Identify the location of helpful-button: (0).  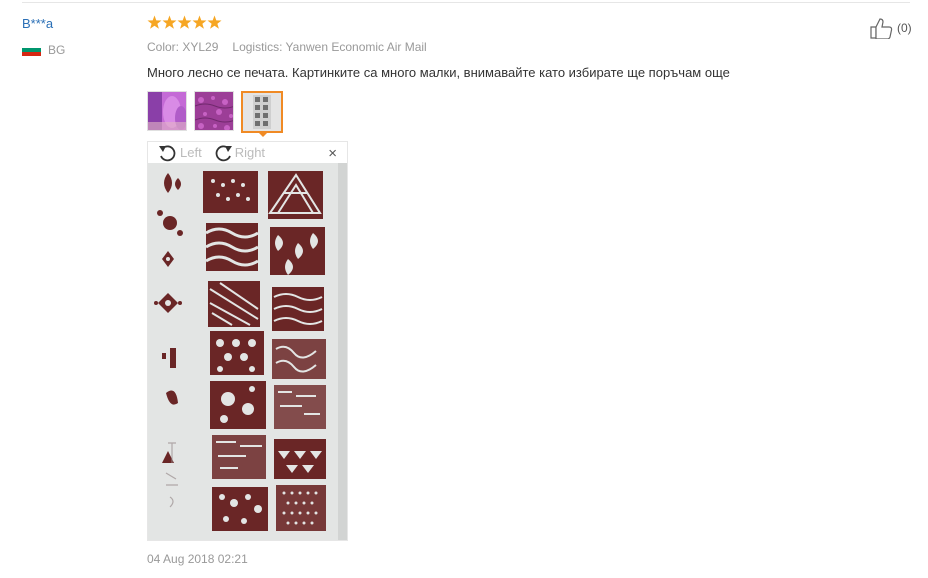
(891, 28).